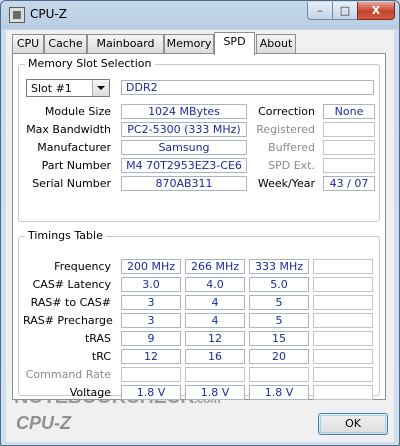  I want to click on week-year-label: Week/Year, so click(286, 183).